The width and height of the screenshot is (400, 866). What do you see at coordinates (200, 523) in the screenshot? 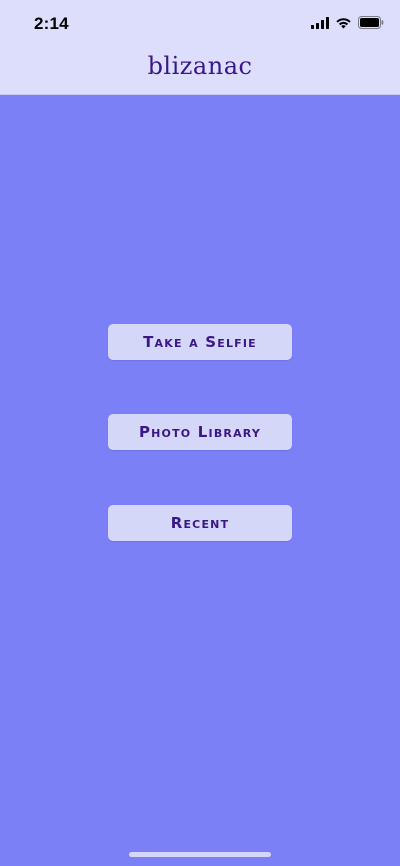
I see `recent-button: Recent` at bounding box center [200, 523].